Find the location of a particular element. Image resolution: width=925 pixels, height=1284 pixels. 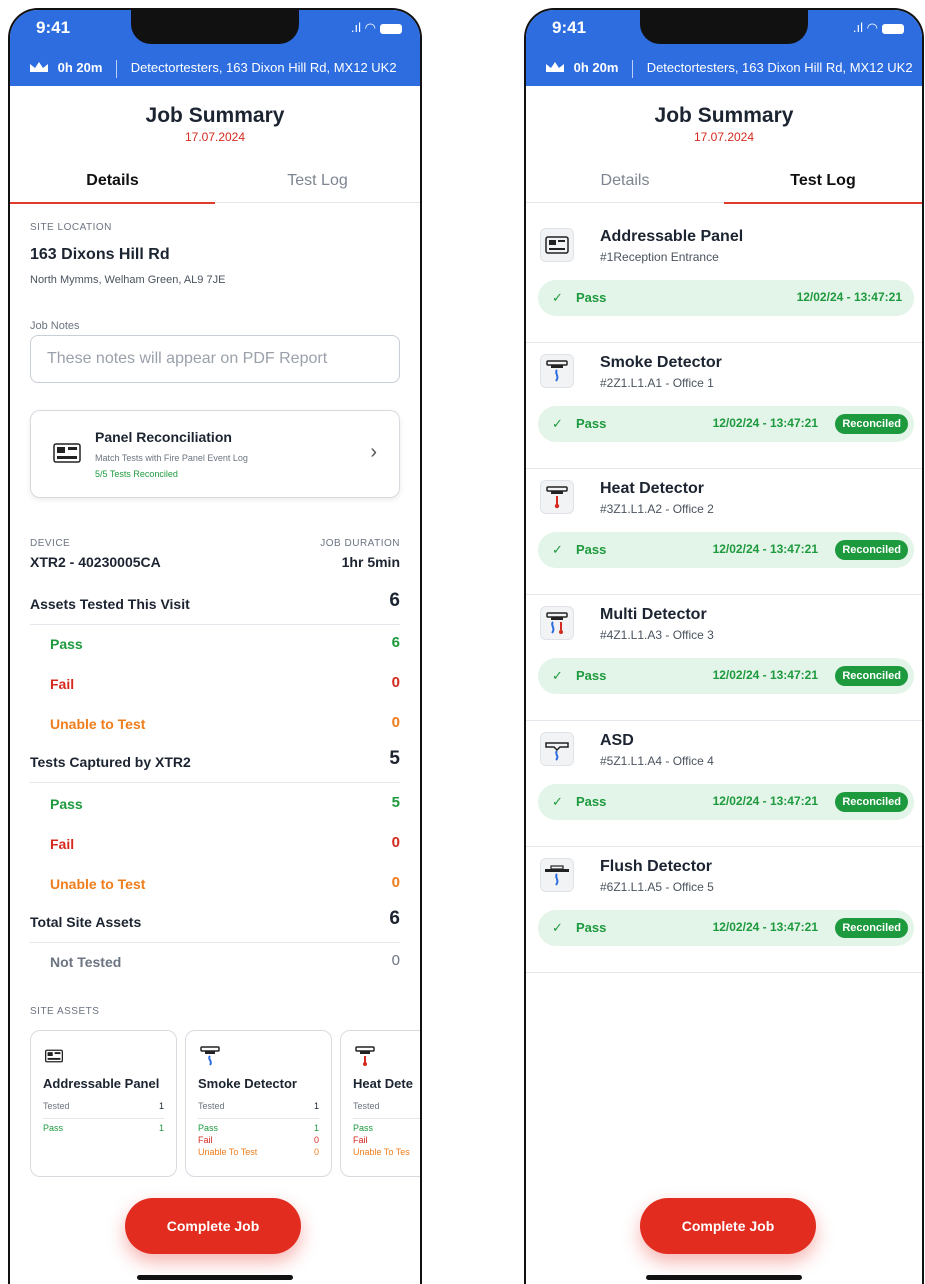

job-elapsed: 0h 20m is located at coordinates (596, 67).